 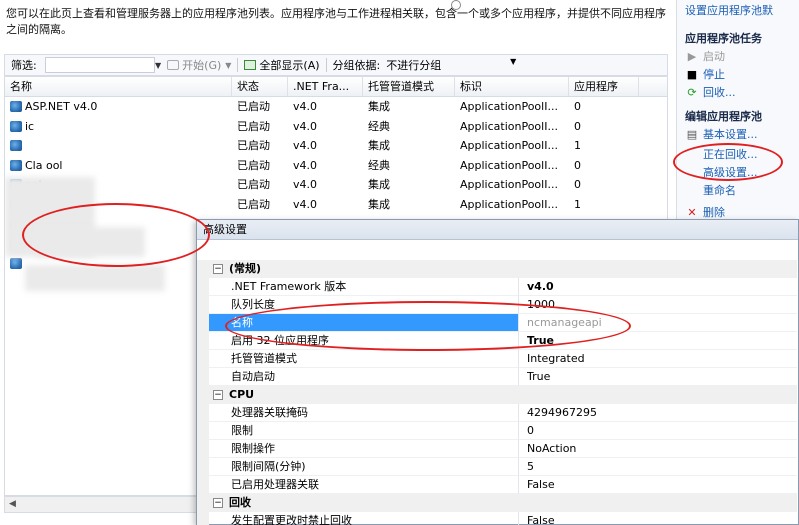 I want to click on property-row: 限制操作 NoAction, so click(x=503, y=449).